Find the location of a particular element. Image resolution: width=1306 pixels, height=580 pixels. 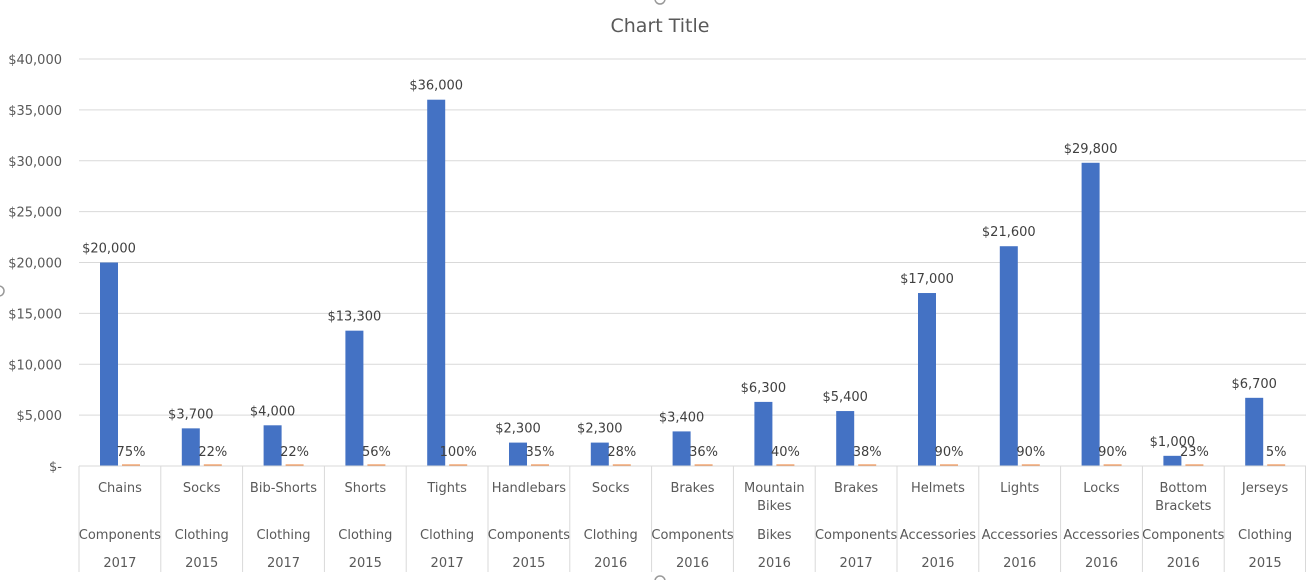

data-label-value: $20,000 is located at coordinates (109, 249).